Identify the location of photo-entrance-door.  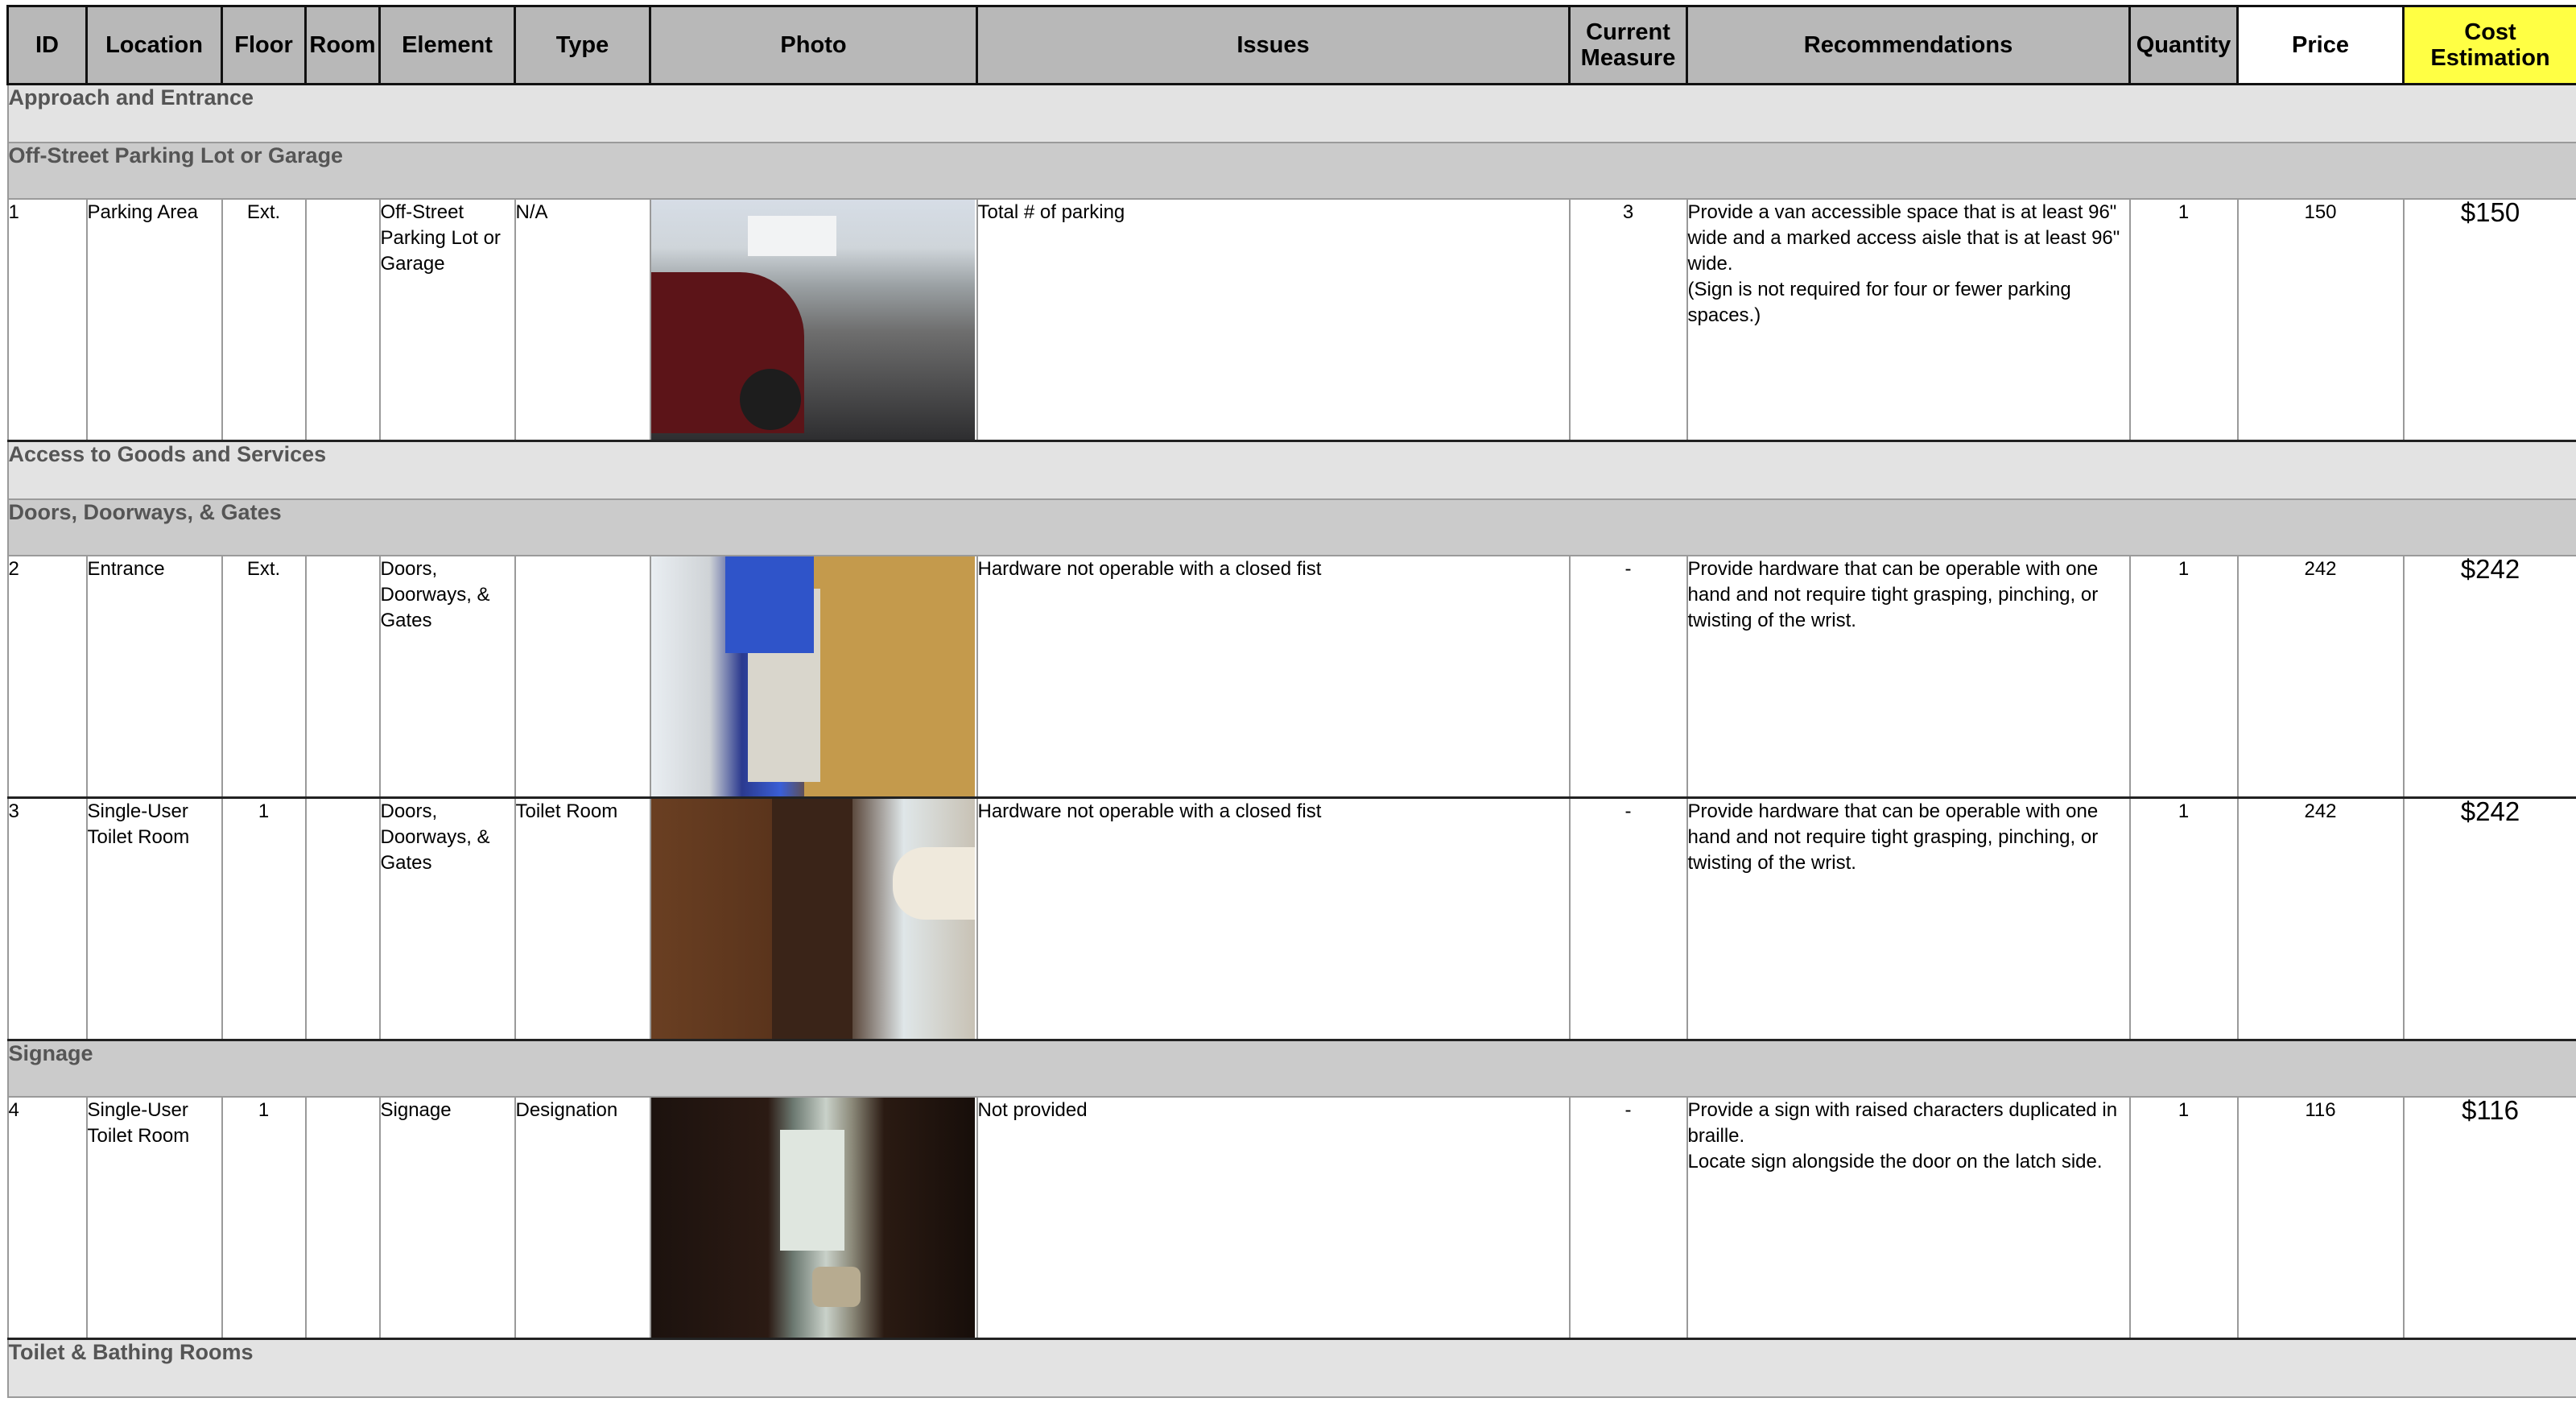
(812, 676).